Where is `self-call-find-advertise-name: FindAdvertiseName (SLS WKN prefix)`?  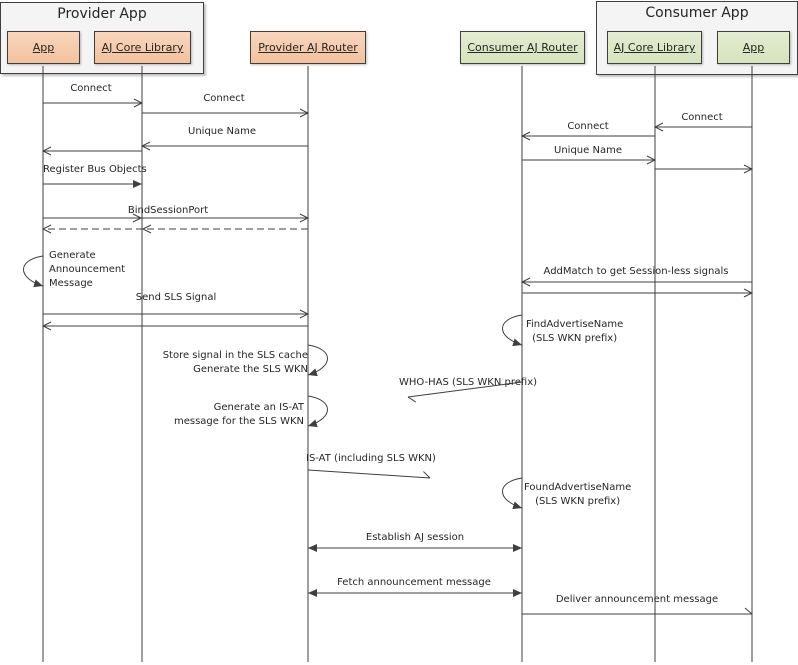 self-call-find-advertise-name: FindAdvertiseName (SLS WKN prefix) is located at coordinates (575, 331).